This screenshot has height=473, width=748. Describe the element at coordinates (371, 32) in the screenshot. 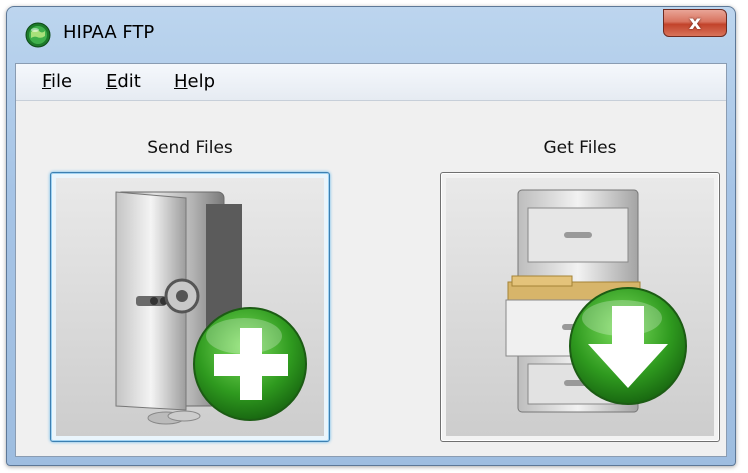

I see `title-bar: HIPAA FTP x` at that location.